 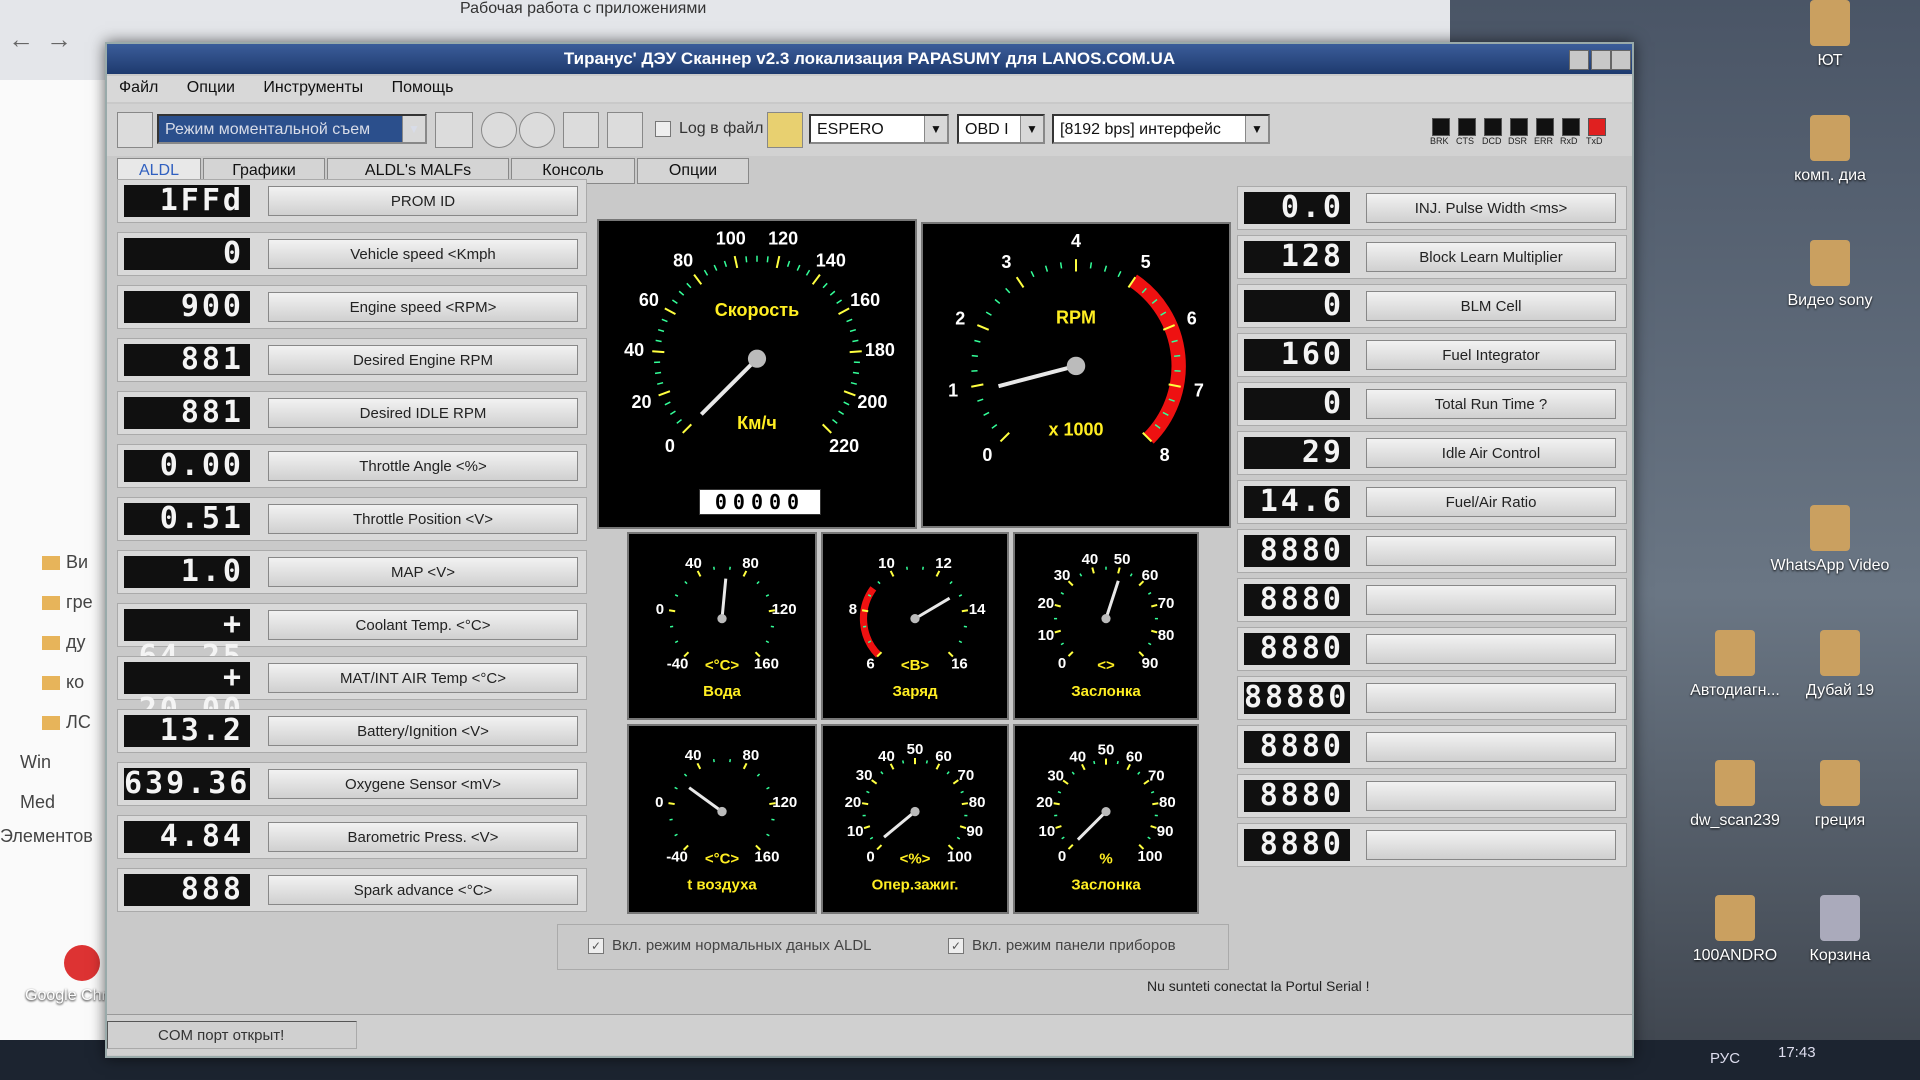 What do you see at coordinates (76, 565) in the screenshot?
I see `sidebar-item: Ви` at bounding box center [76, 565].